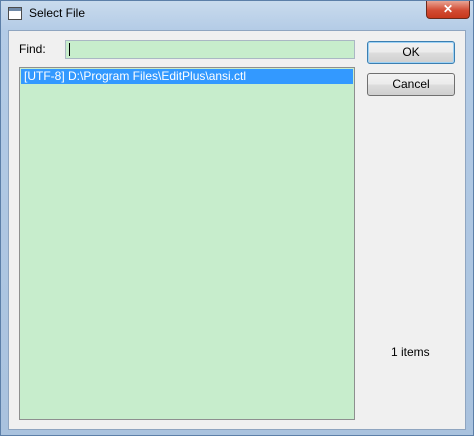 This screenshot has width=474, height=436. Describe the element at coordinates (32, 49) in the screenshot. I see `find-label: Find:` at that location.